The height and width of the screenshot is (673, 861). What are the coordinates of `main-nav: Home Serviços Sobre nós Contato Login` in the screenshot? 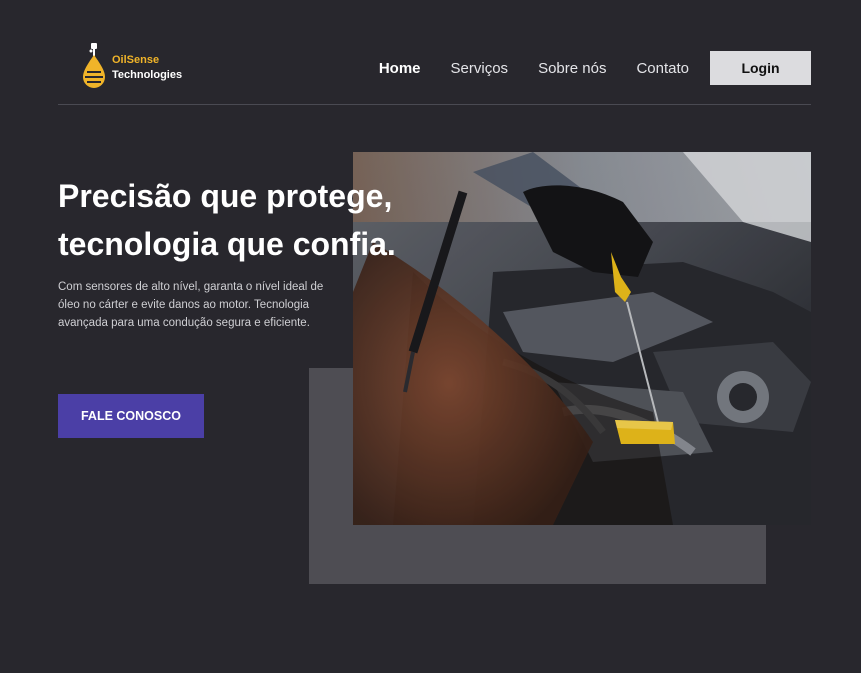 It's located at (595, 68).